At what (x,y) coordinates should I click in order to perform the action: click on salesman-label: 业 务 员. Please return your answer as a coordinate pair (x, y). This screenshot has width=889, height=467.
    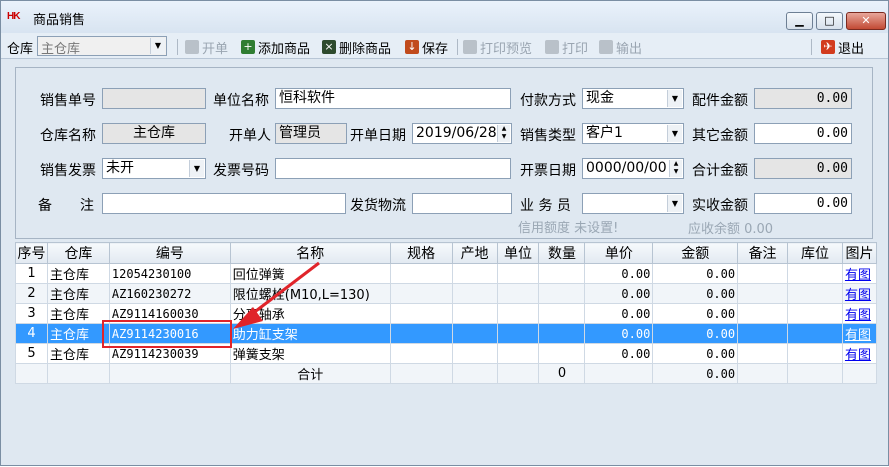
    Looking at the image, I should click on (545, 206).